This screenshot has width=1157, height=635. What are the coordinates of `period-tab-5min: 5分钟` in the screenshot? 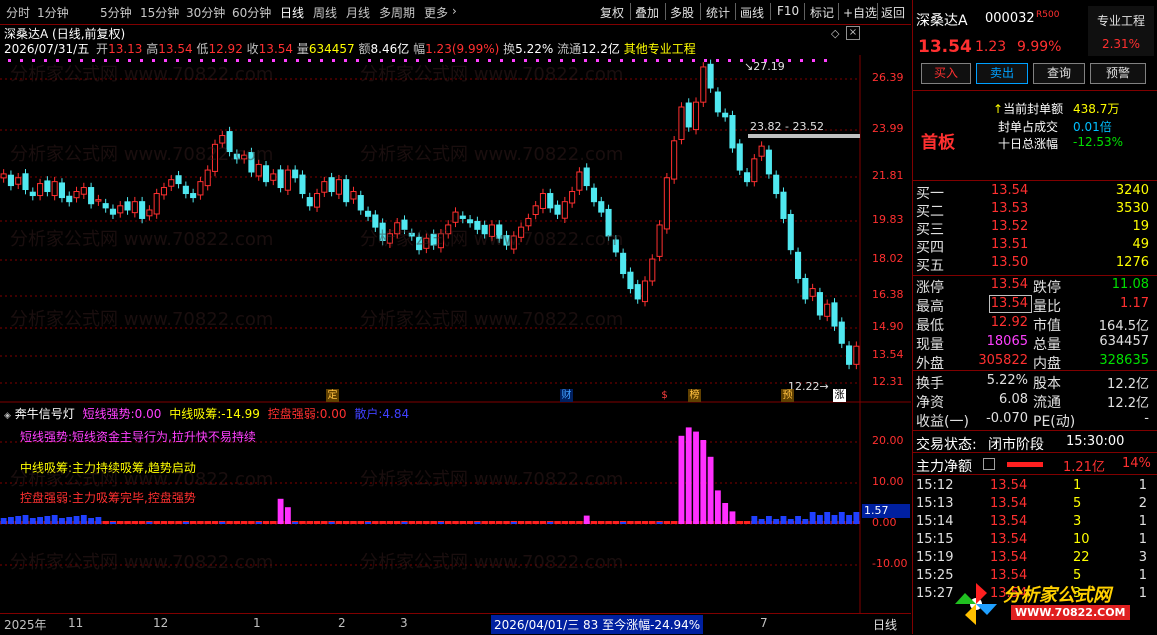 It's located at (116, 12).